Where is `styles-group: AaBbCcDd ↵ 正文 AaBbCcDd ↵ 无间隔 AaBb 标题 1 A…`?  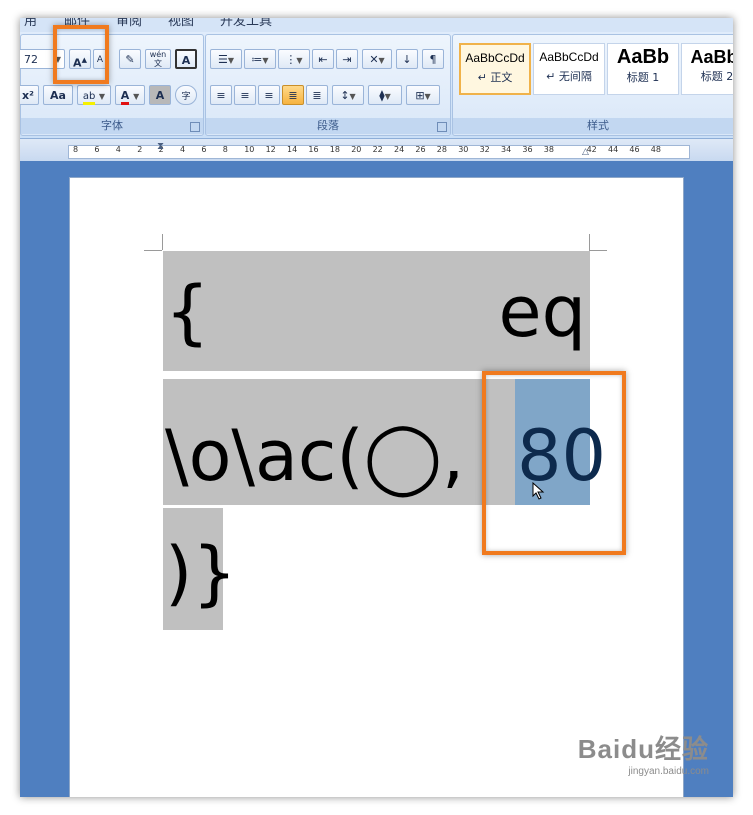 styles-group: AaBbCcDd ↵ 正文 AaBbCcDd ↵ 无间隔 AaBb 标题 1 A… is located at coordinates (592, 85).